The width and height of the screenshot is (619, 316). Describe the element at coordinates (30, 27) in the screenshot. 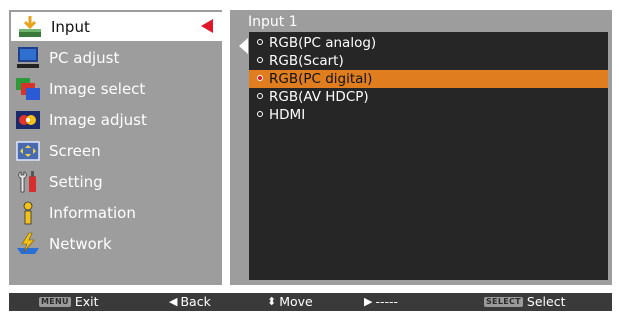

I see `input-icon` at that location.